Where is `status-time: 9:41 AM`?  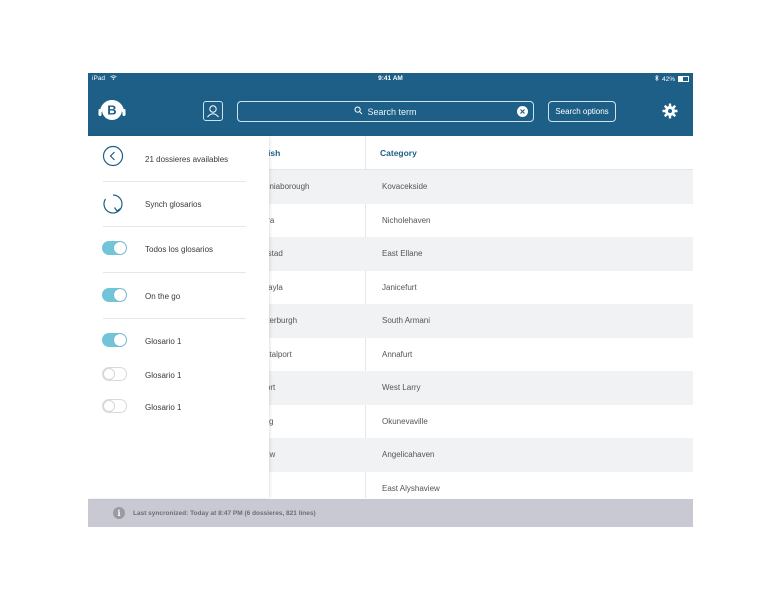 status-time: 9:41 AM is located at coordinates (390, 78).